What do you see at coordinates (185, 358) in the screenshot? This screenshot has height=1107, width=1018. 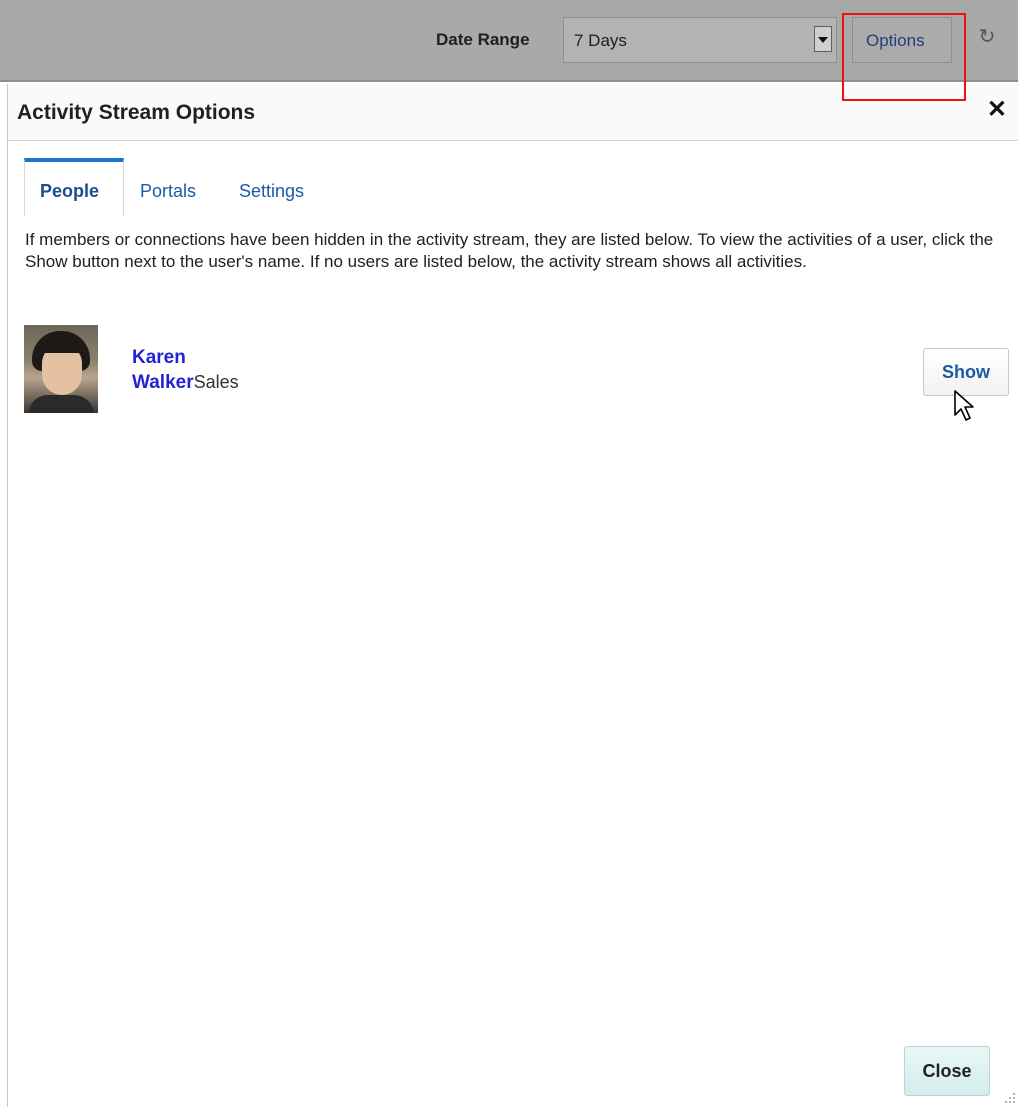 I see `user-first-name-link: Karen` at bounding box center [185, 358].